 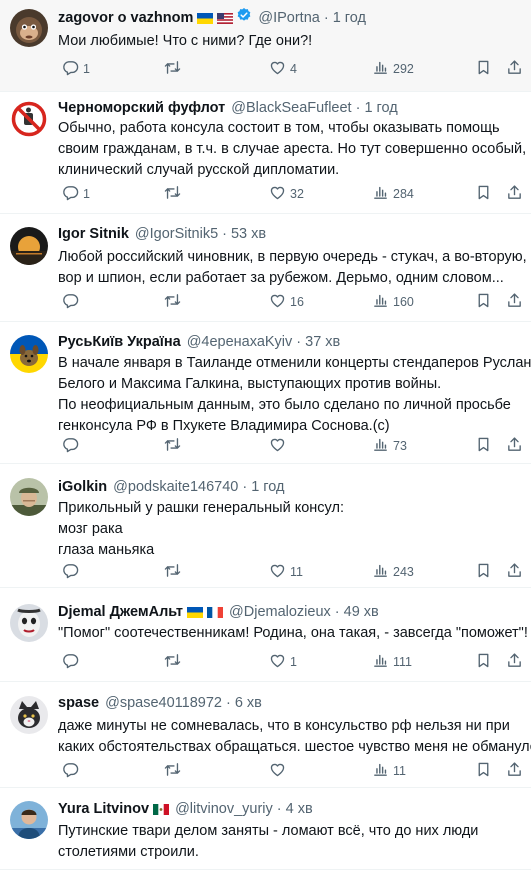 I want to click on like-button: 1, so click(x=281, y=662).